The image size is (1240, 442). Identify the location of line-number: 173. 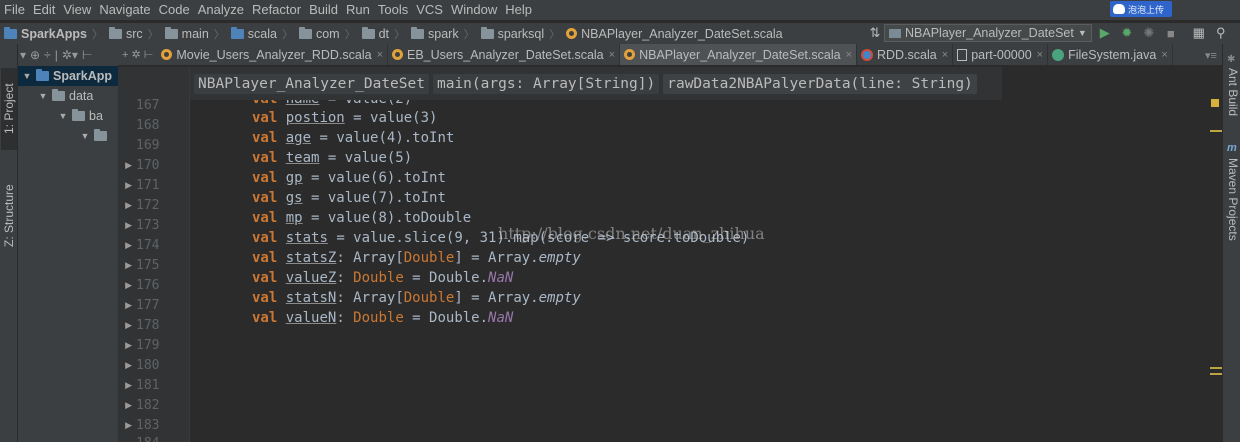
(148, 225).